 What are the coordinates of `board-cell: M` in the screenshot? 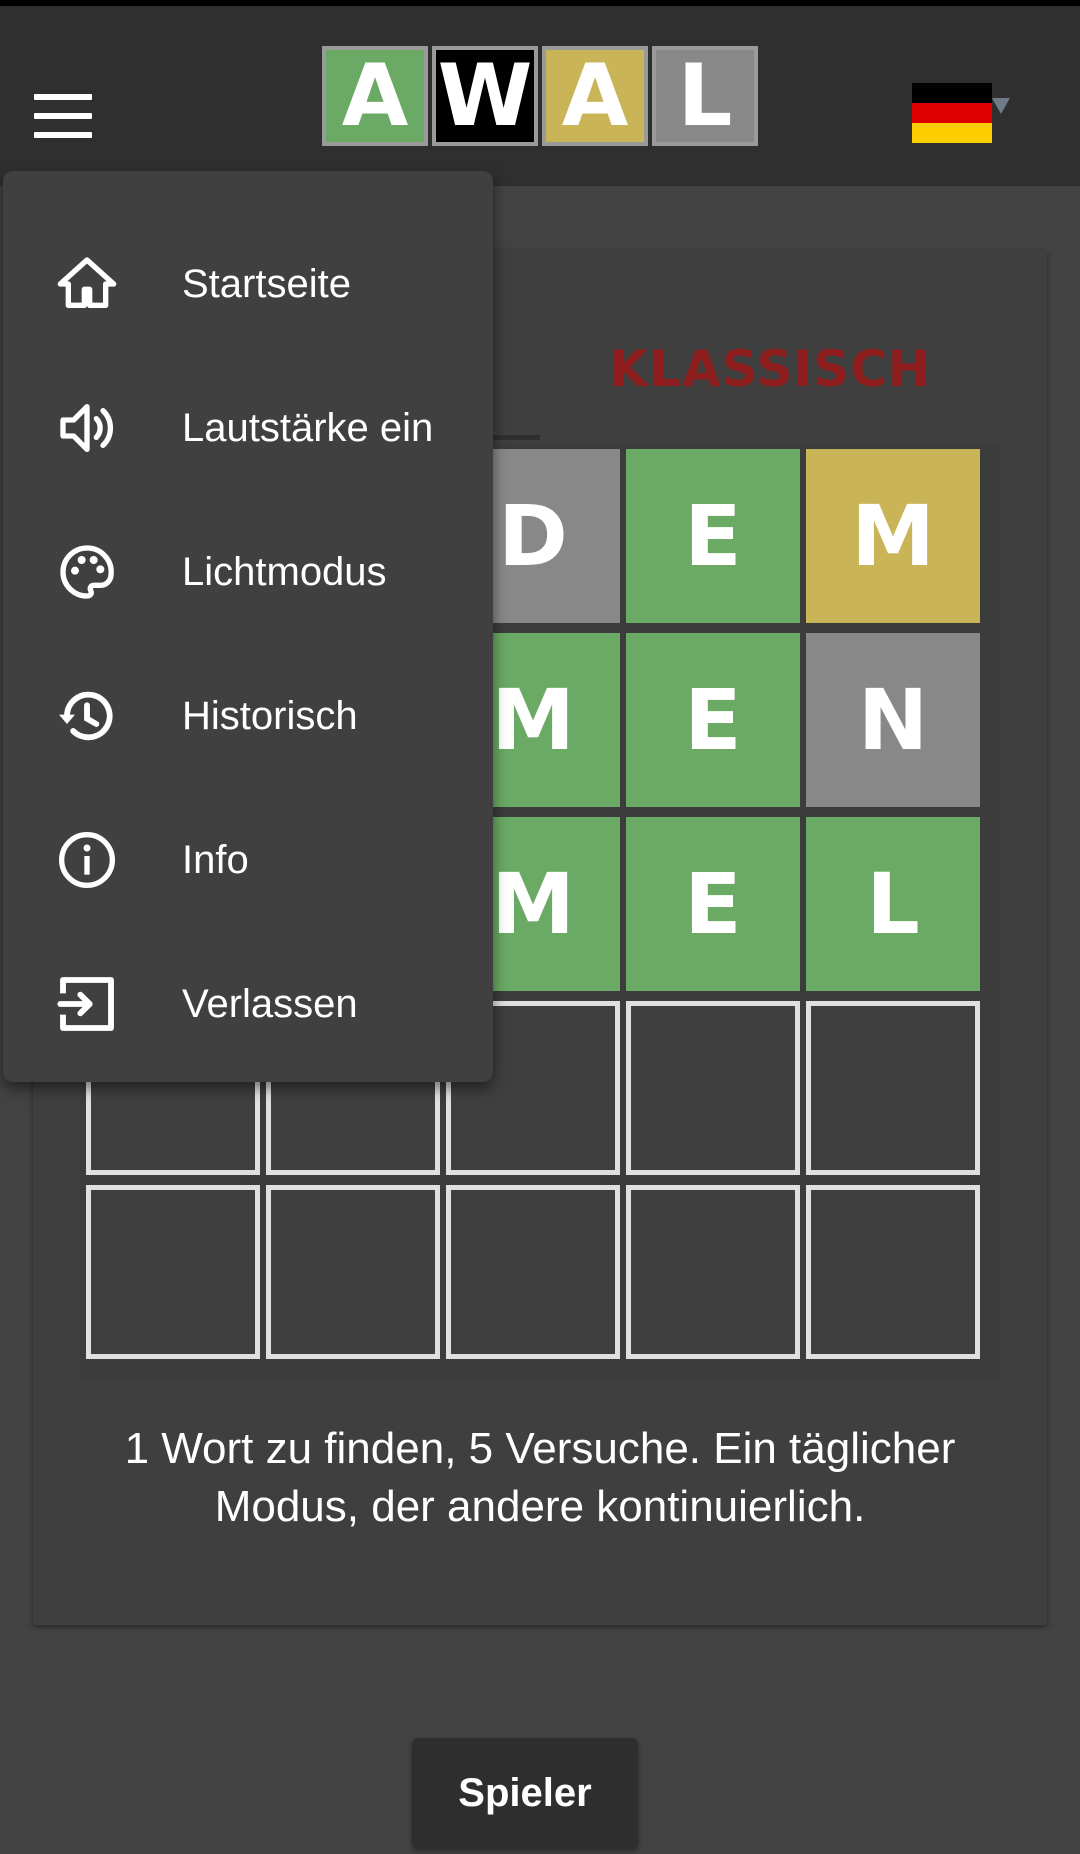 It's located at (893, 536).